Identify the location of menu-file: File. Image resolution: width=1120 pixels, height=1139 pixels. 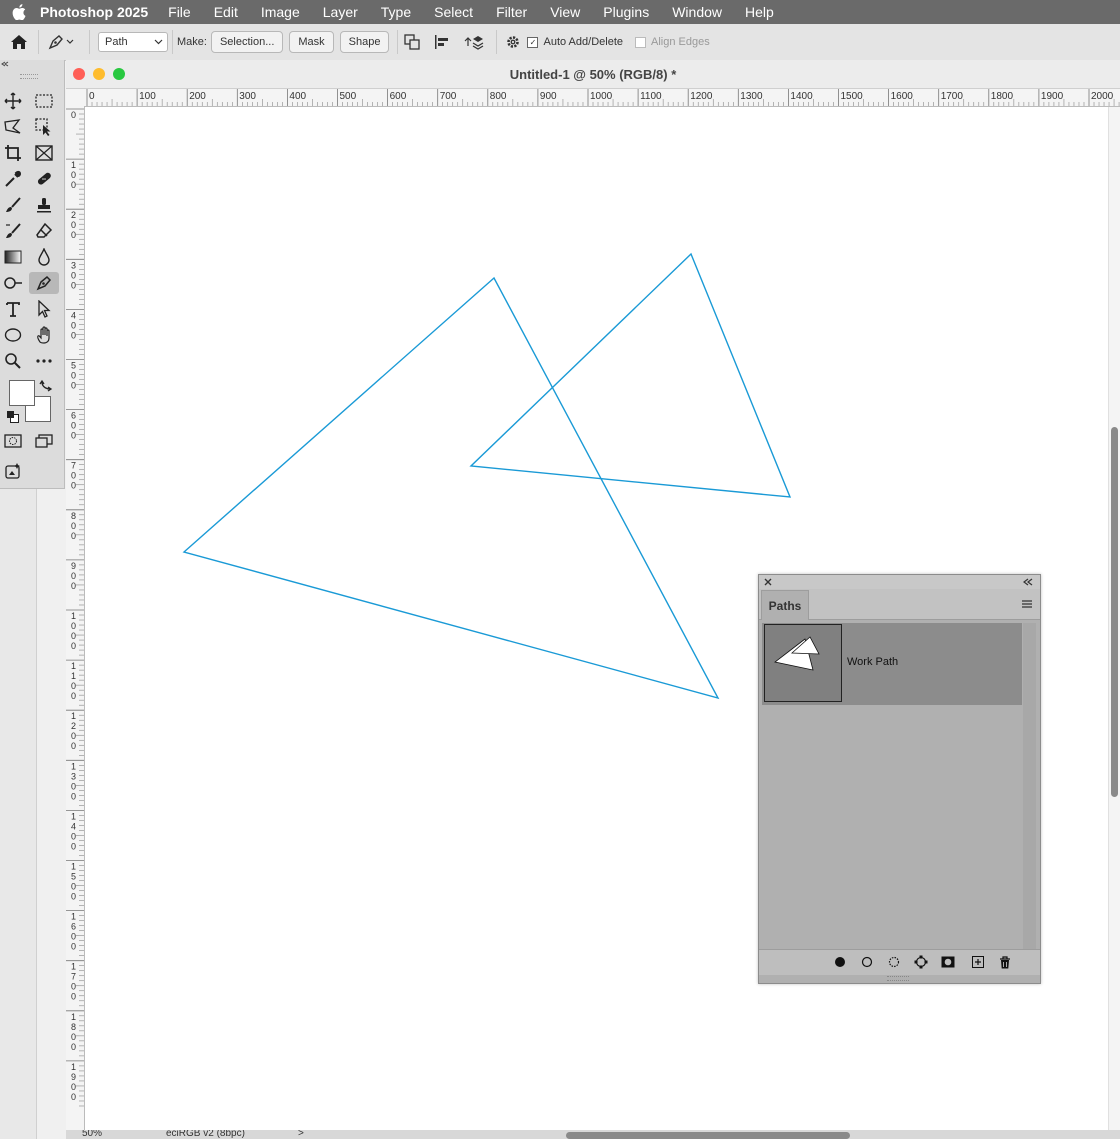
(179, 12).